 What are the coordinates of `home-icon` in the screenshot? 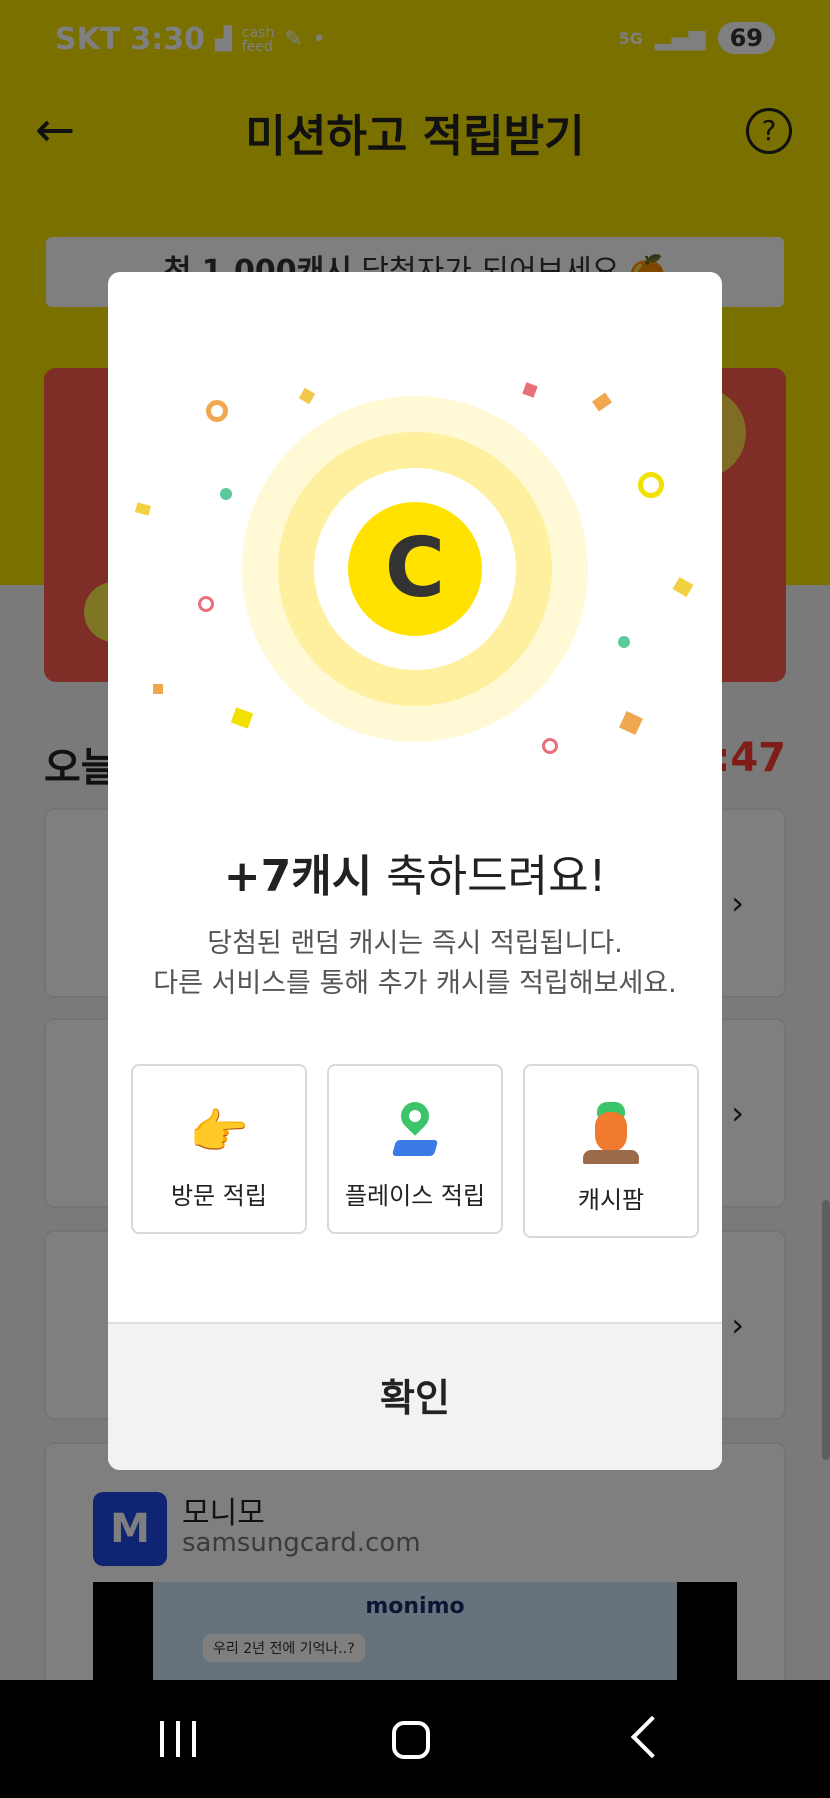 It's located at (411, 1740).